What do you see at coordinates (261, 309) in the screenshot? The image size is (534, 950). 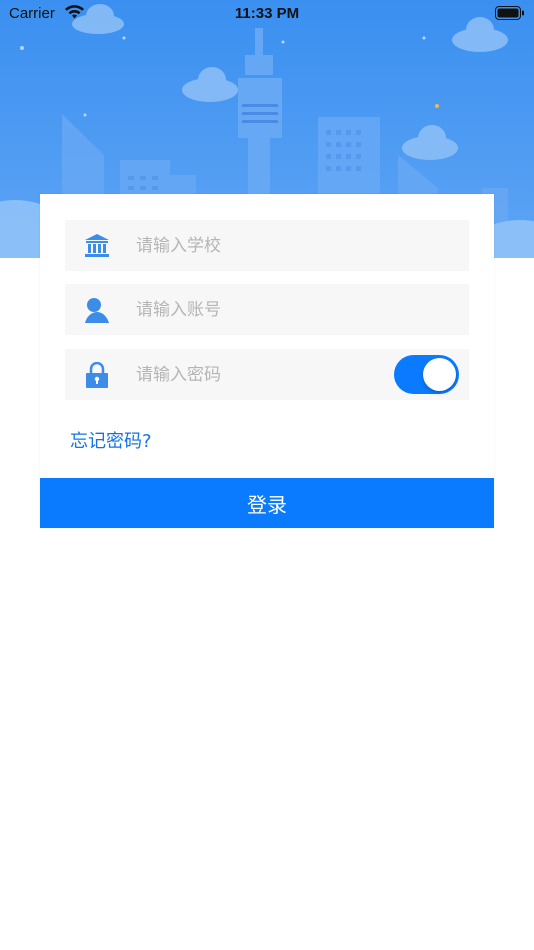 I see `account-input` at bounding box center [261, 309].